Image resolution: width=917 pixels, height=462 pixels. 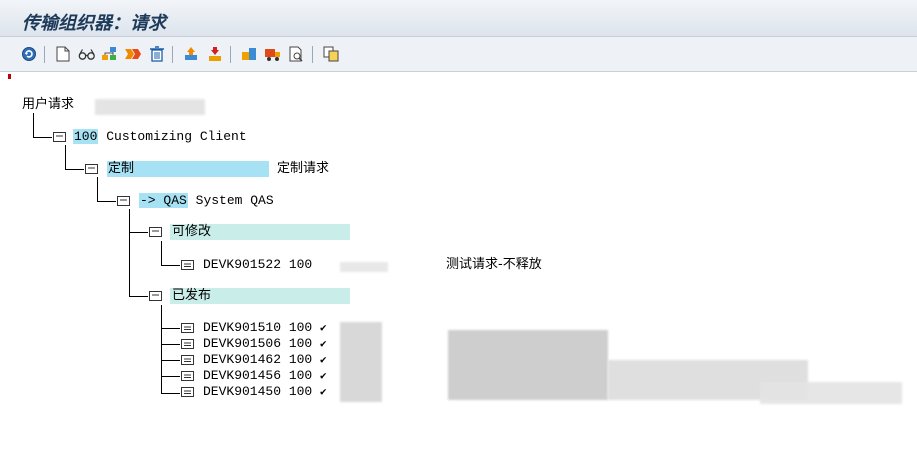 I want to click on request-id: DEVK901522, so click(x=242, y=264).